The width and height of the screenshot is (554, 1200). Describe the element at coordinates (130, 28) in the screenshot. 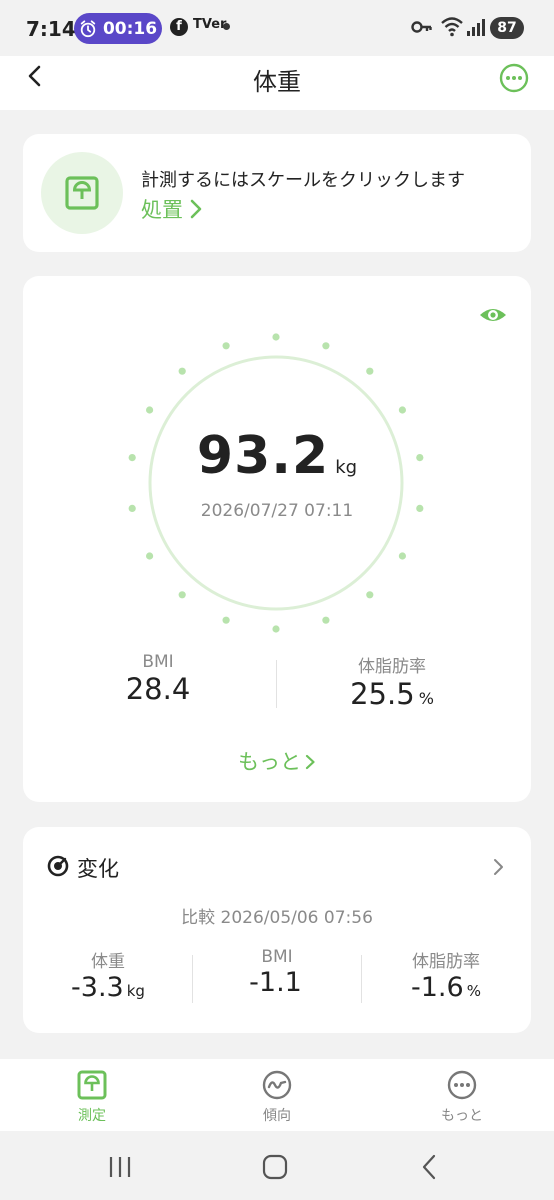

I see `alarm-timer-text: 00:16` at that location.